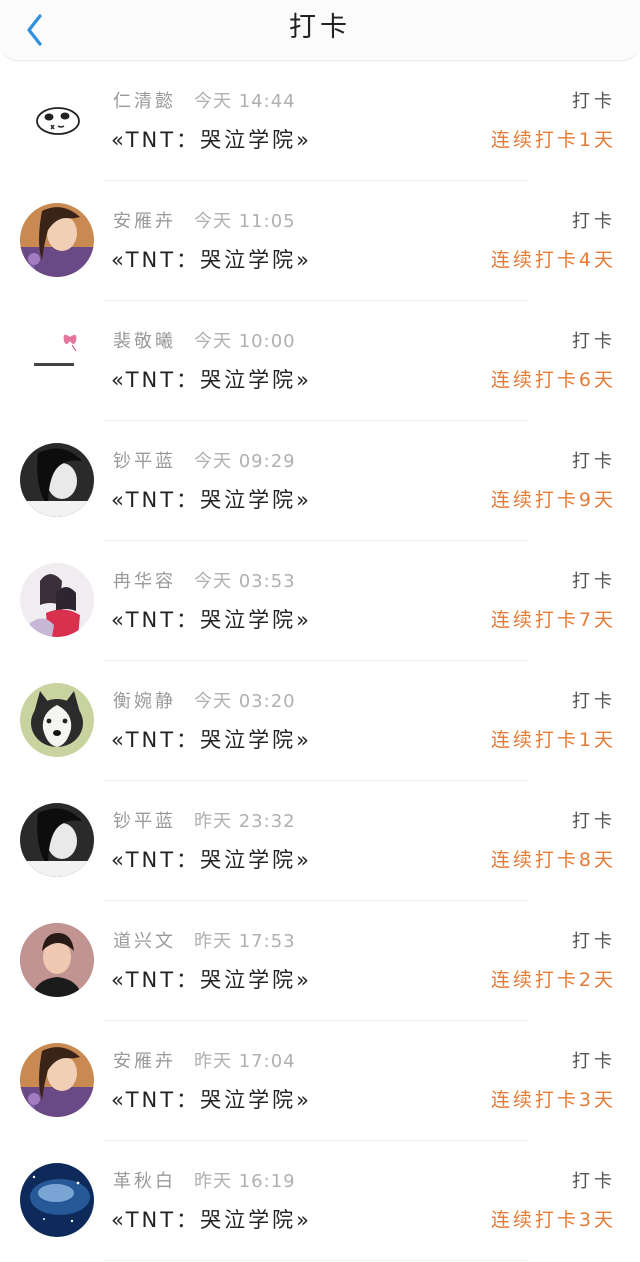 This screenshot has height=1262, width=640. What do you see at coordinates (245, 461) in the screenshot?
I see `checkin-time: 今天 09:29` at bounding box center [245, 461].